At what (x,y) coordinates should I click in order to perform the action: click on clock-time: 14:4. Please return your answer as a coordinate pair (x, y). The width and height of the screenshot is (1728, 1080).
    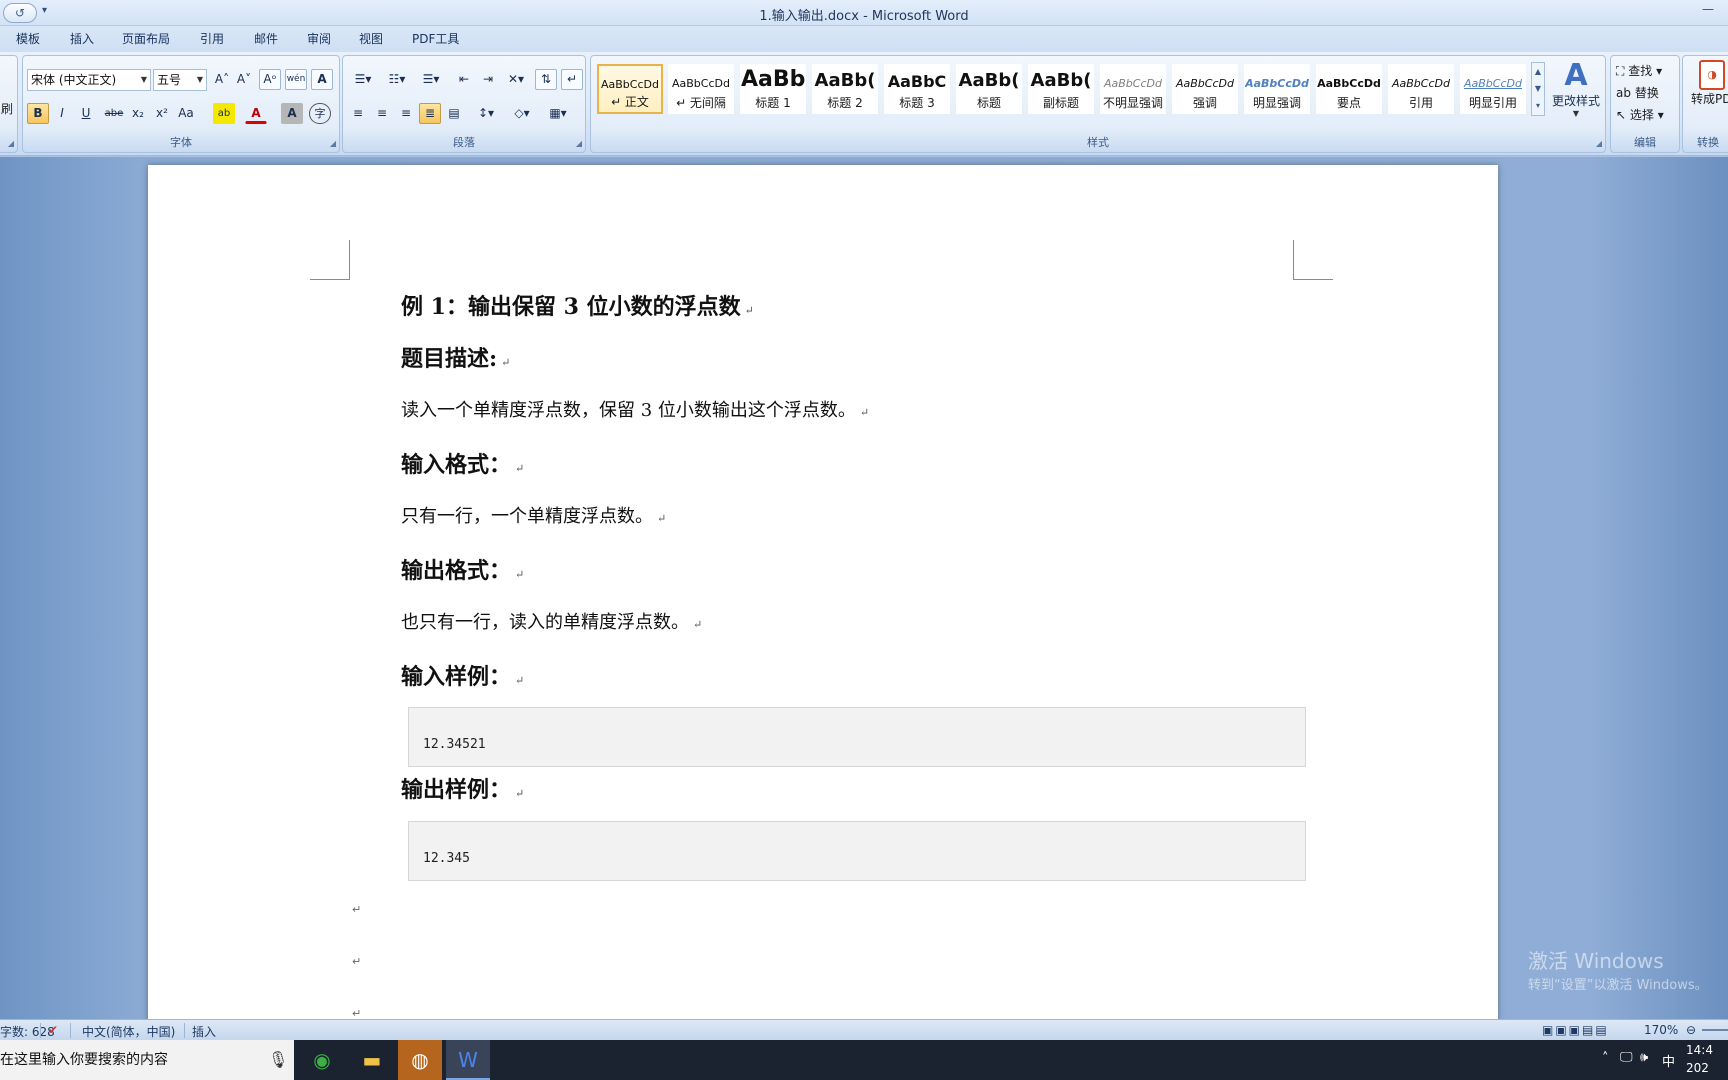
    Looking at the image, I should click on (1699, 1050).